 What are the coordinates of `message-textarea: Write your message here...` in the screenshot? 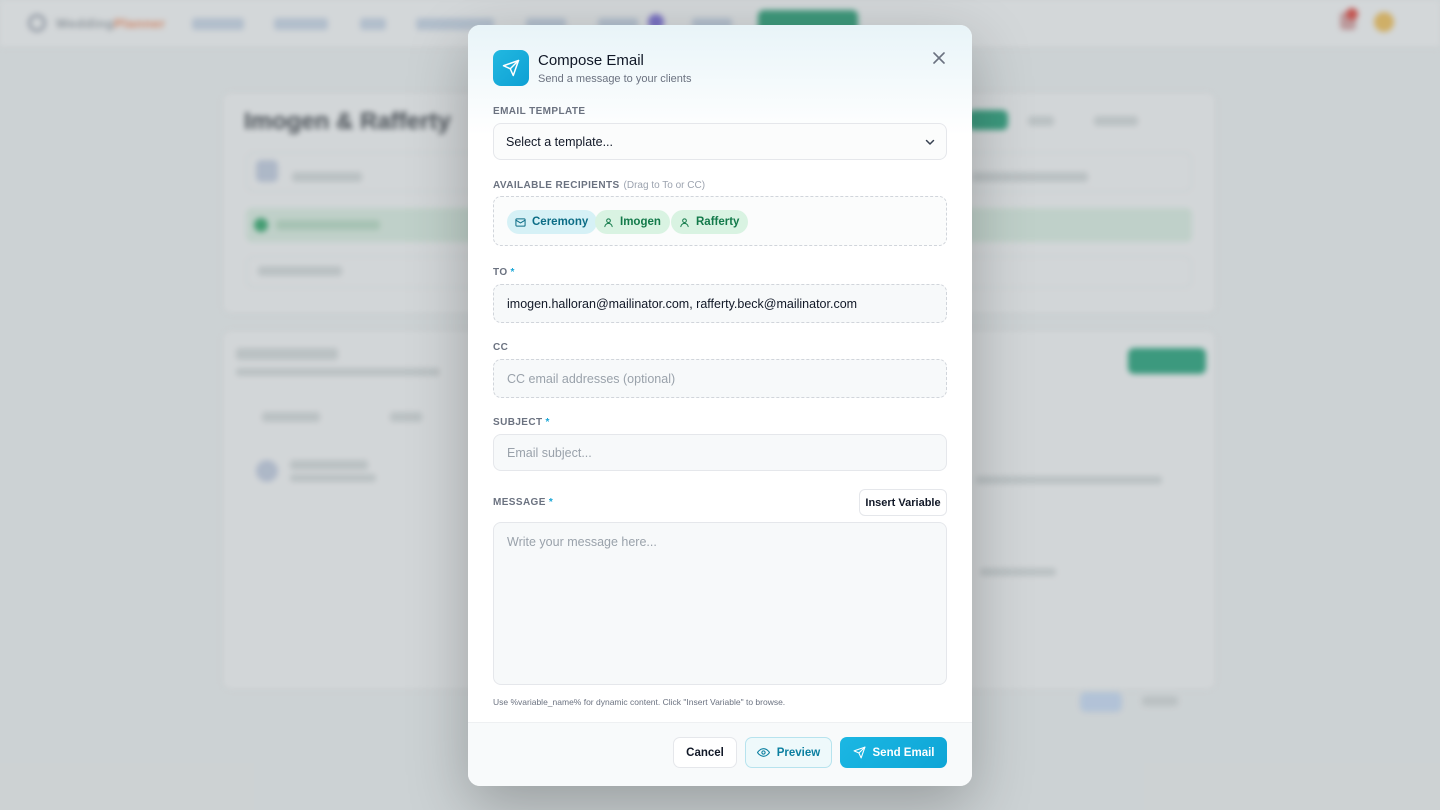 It's located at (720, 603).